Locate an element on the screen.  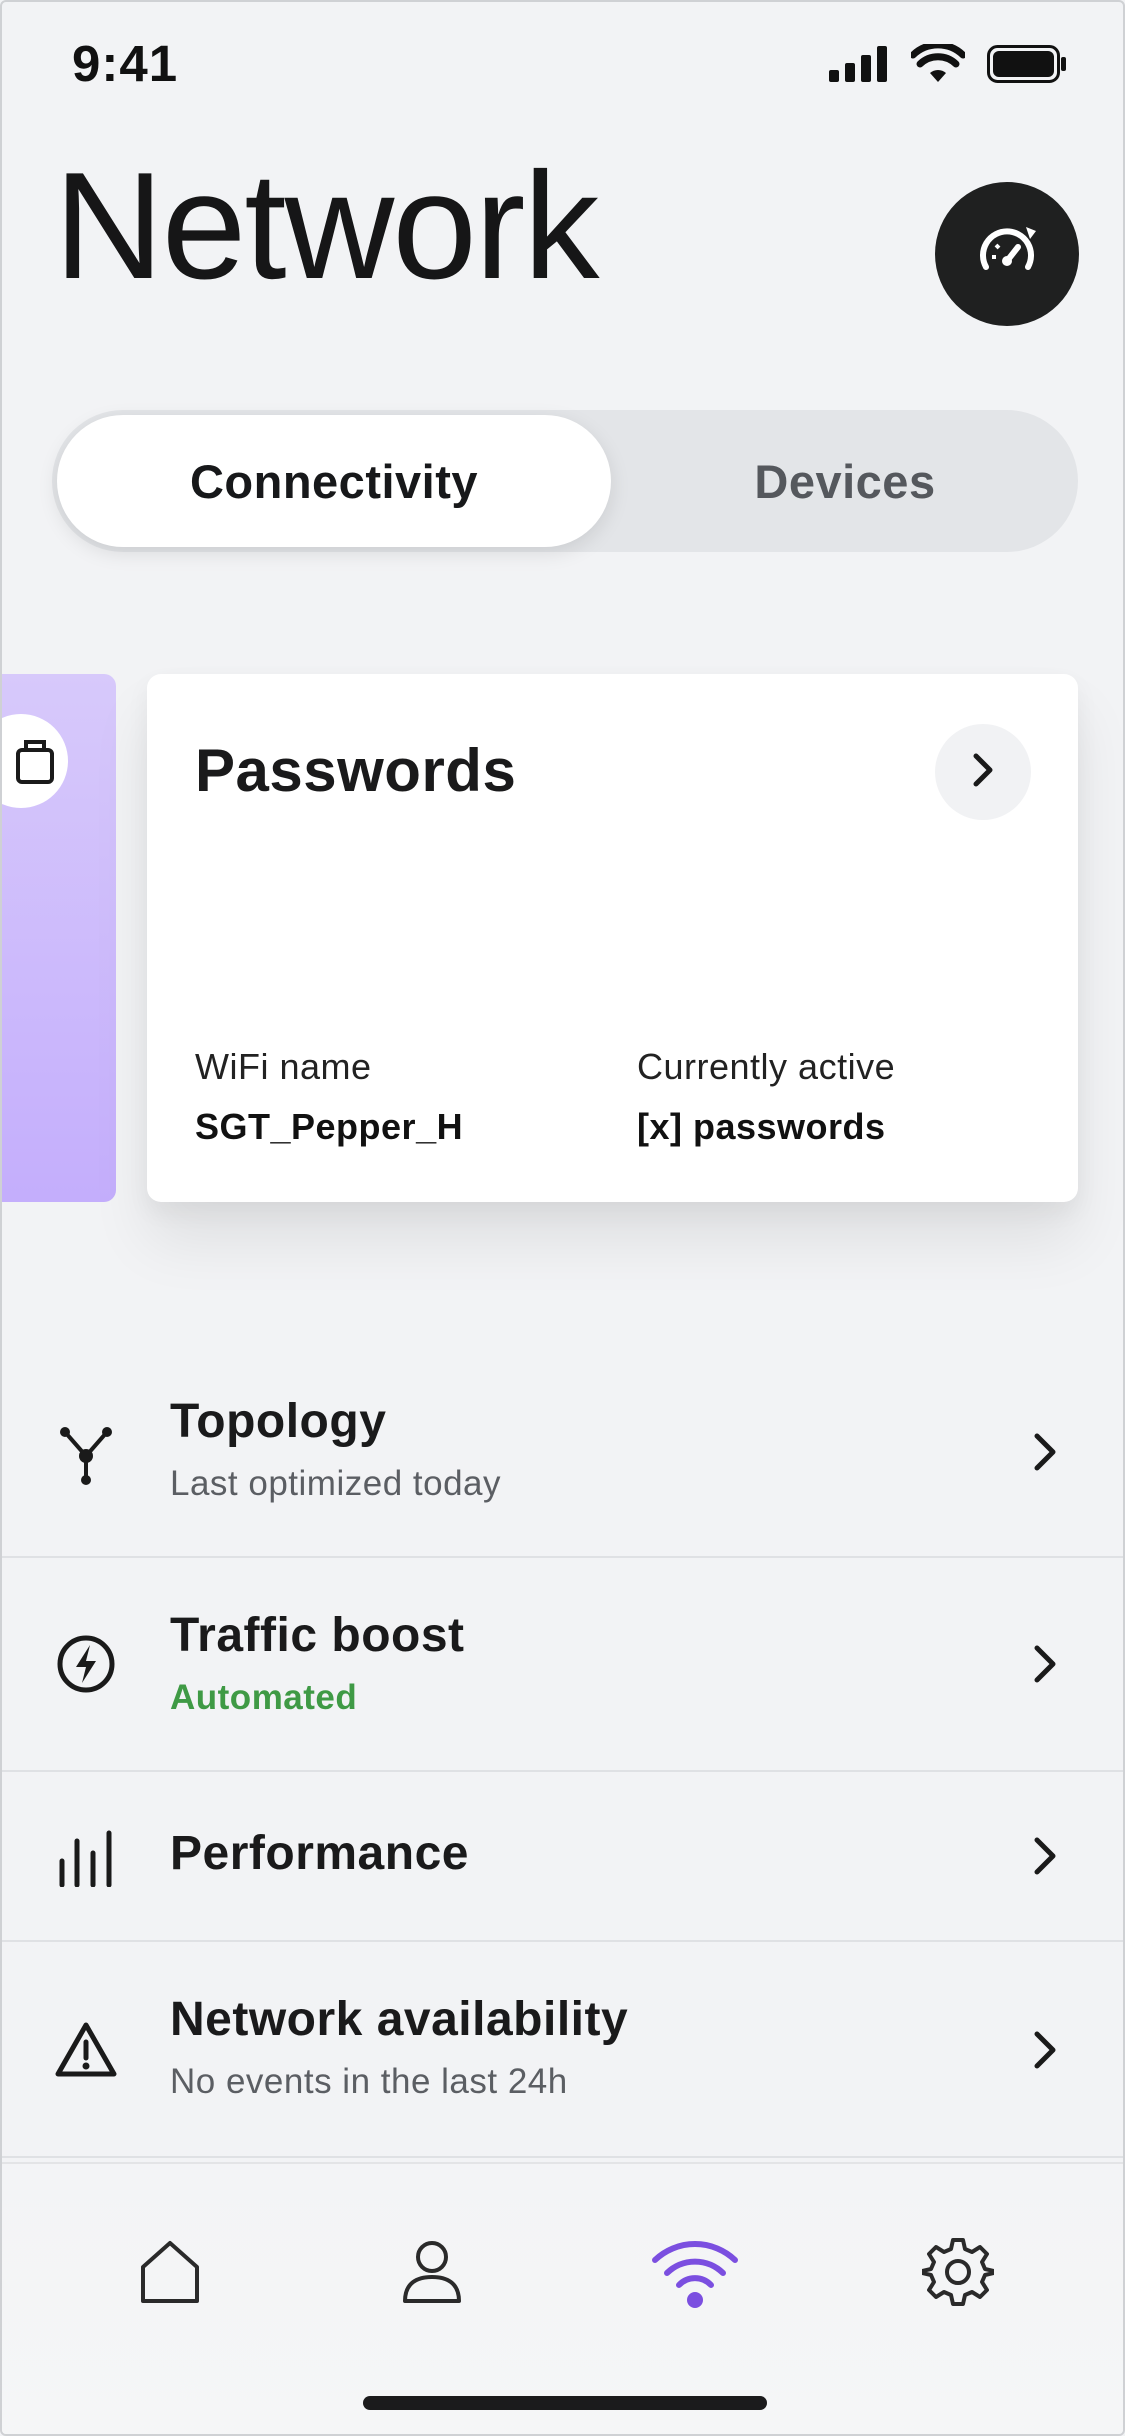
list-item-traffic-boost: Traffic boost Automated is located at coordinates (562, 1665).